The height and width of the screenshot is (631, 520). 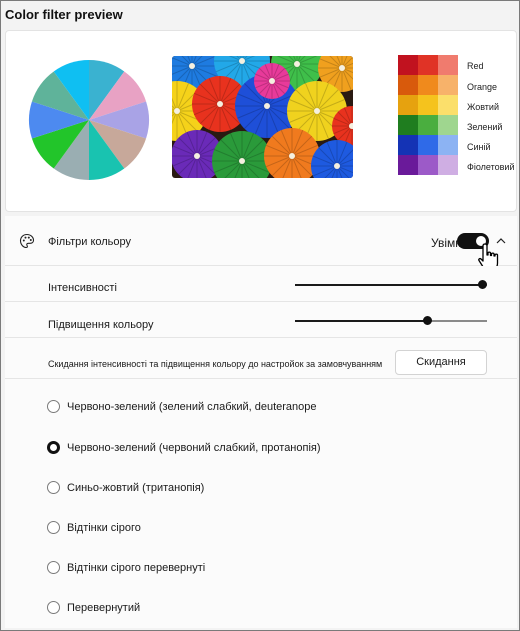 I want to click on preview-photo, so click(x=262, y=117).